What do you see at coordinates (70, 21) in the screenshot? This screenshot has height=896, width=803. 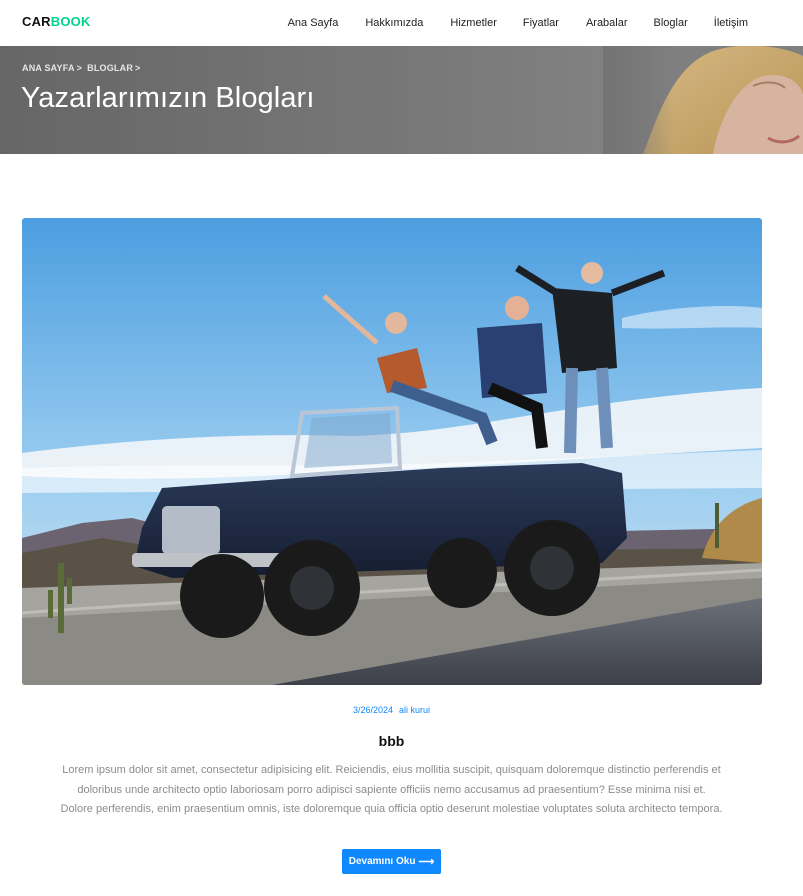 I see `brand-part-2: BOOK` at bounding box center [70, 21].